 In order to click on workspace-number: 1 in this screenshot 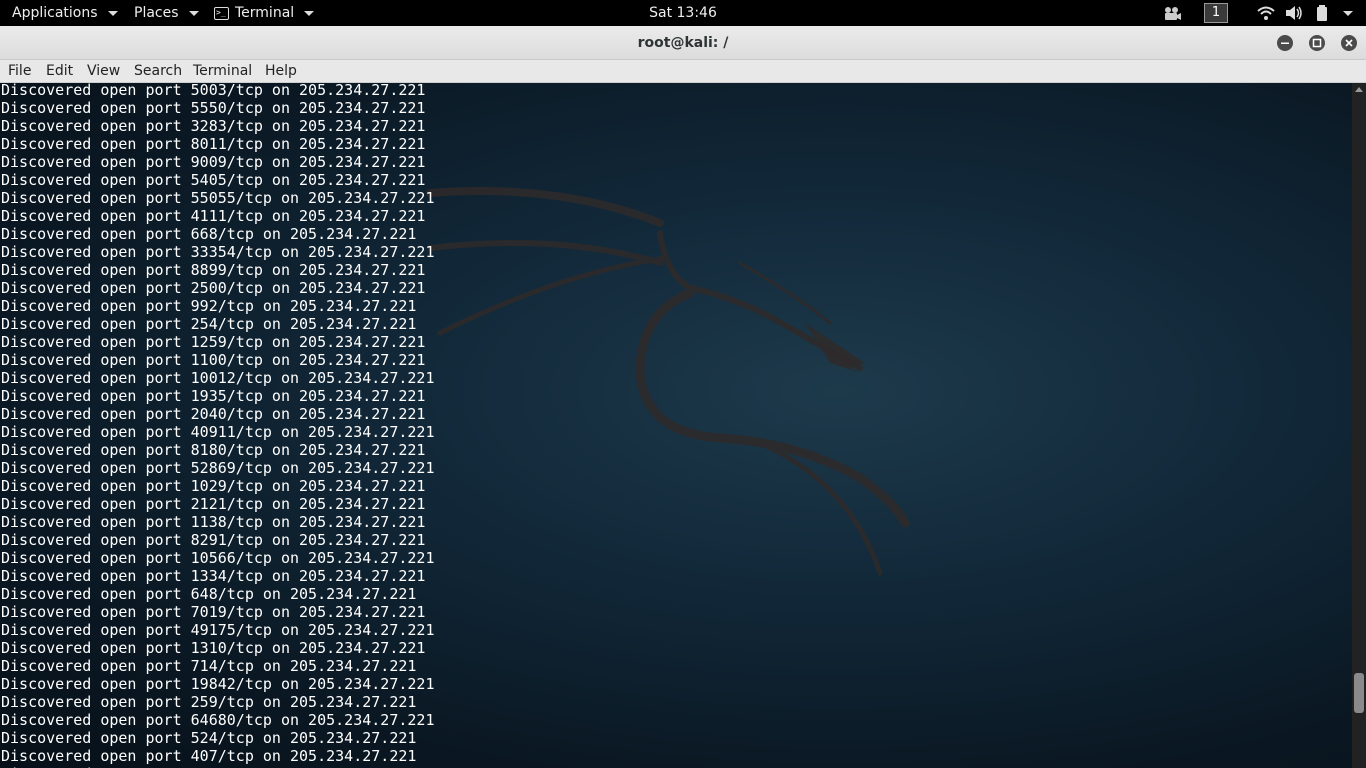, I will do `click(1216, 13)`.